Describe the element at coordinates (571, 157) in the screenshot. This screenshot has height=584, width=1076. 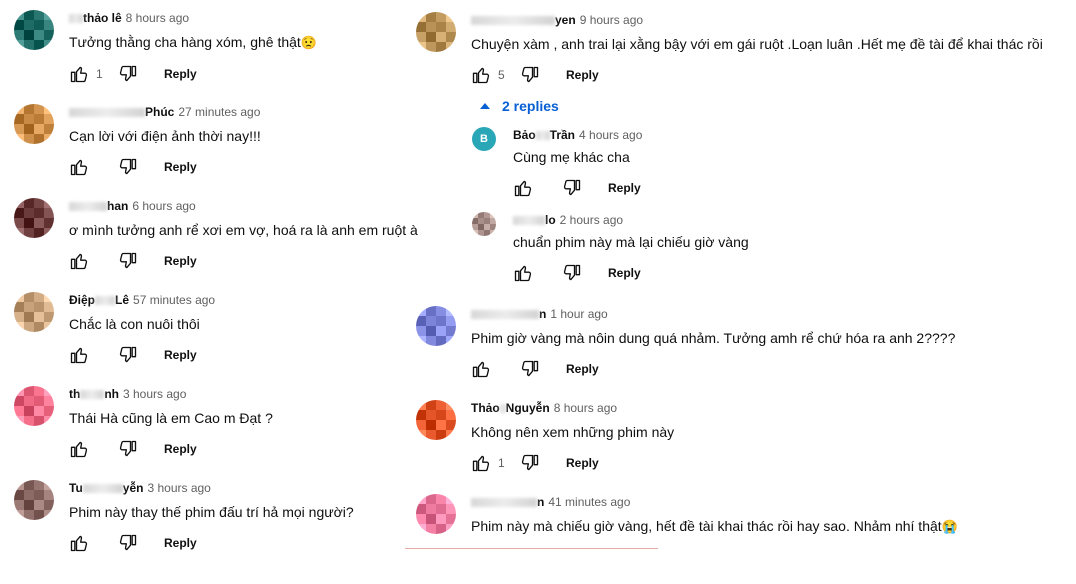
I see `comment-text: Cùng mẹ khác cha` at that location.